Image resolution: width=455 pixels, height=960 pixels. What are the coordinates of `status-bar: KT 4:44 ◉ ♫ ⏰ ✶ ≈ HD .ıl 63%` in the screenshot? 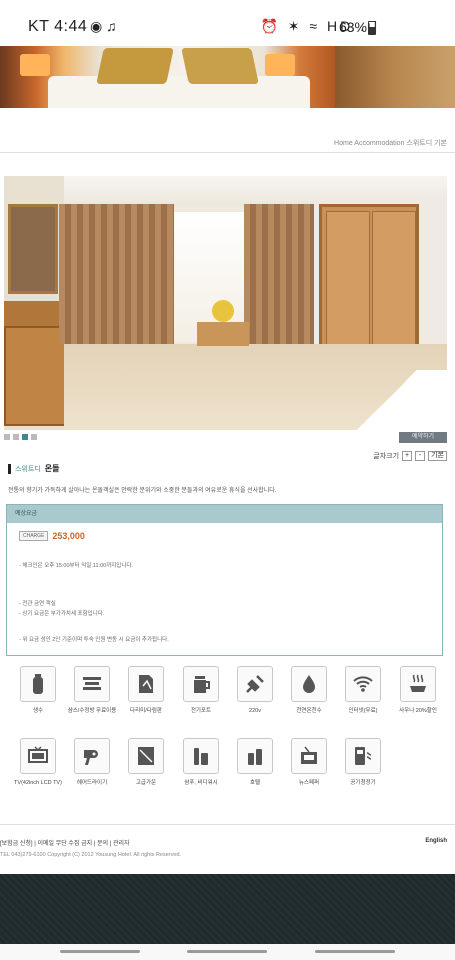 It's located at (227, 23).